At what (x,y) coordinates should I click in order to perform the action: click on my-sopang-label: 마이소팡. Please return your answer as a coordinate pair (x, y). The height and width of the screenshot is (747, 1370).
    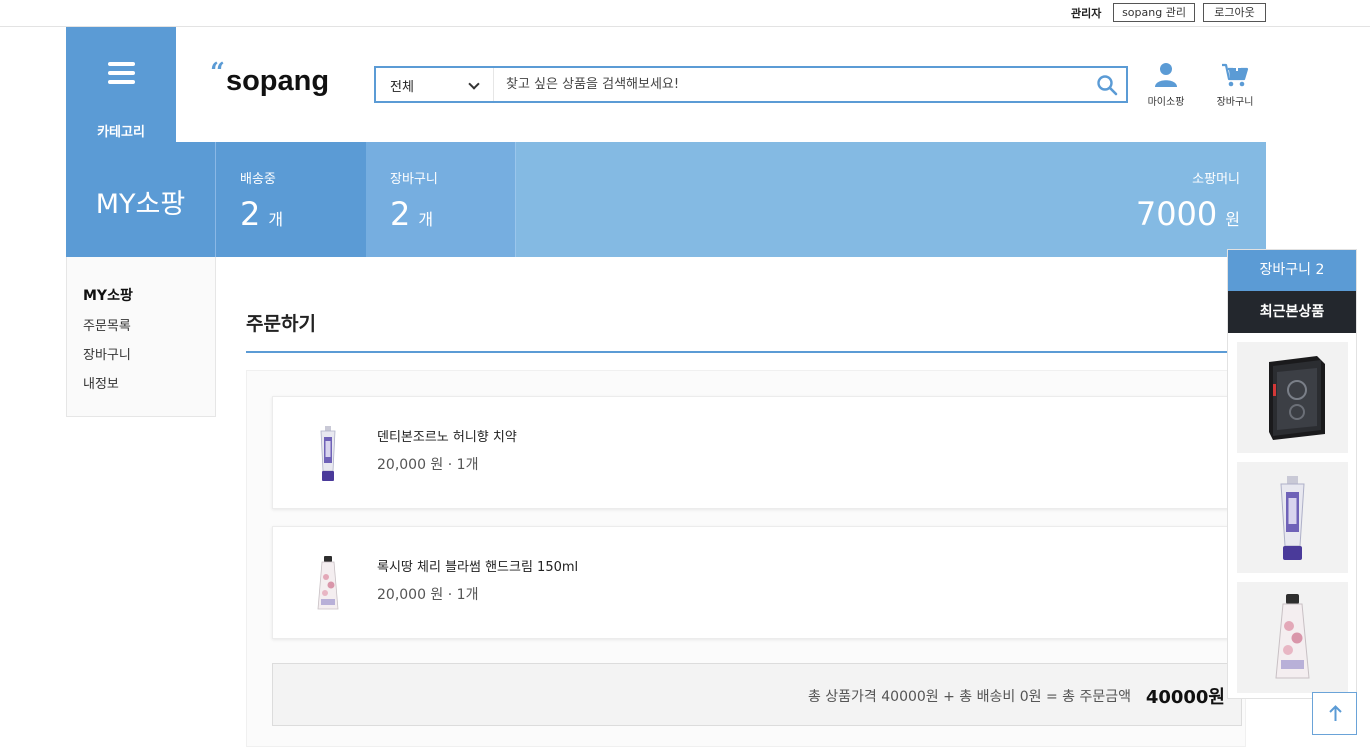
    Looking at the image, I should click on (1166, 102).